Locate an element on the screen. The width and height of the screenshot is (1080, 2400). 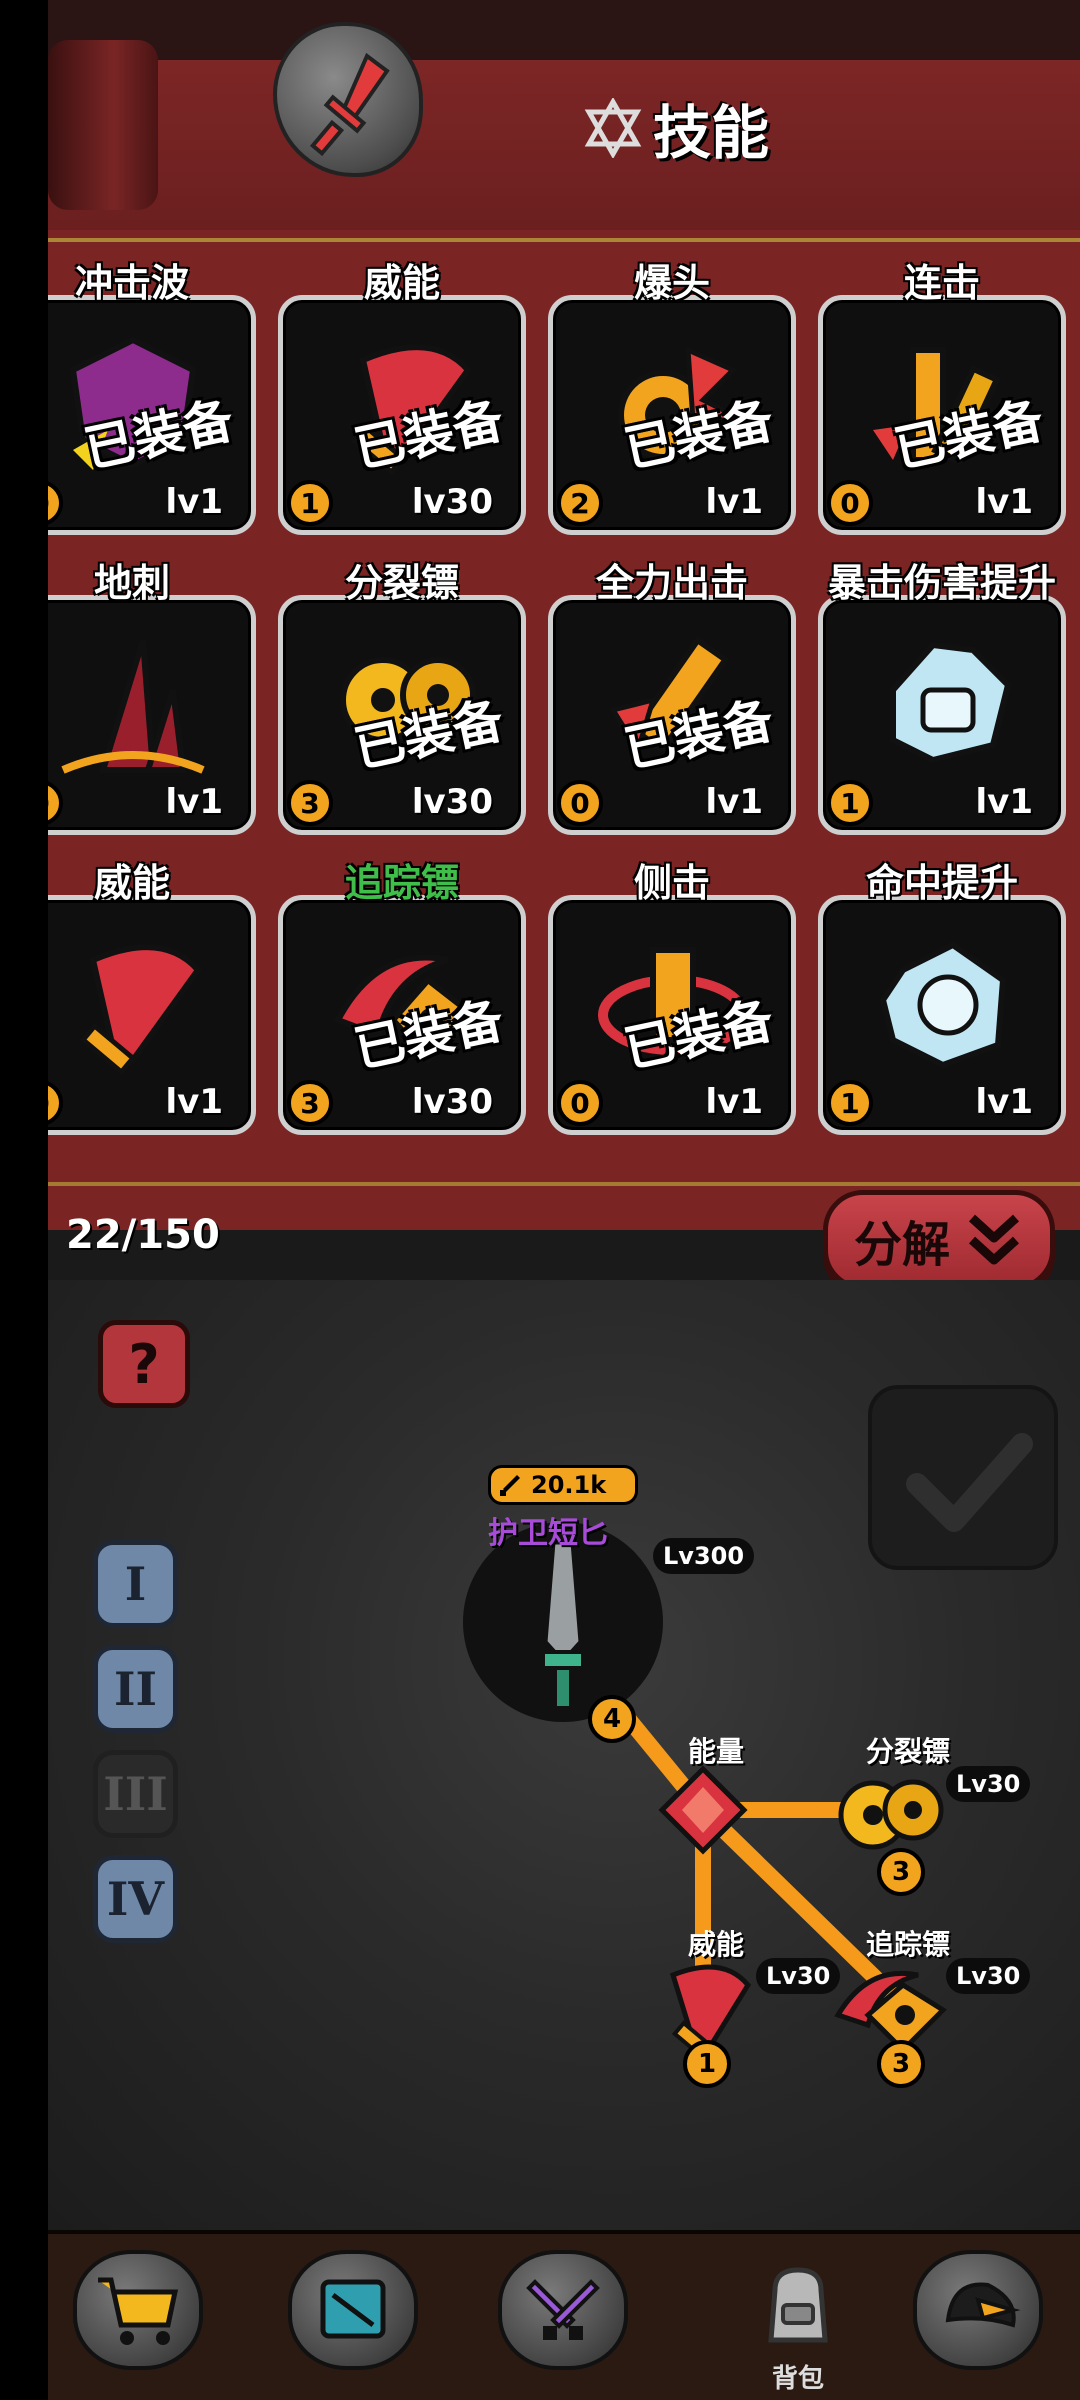
power-badge: 20.1k is located at coordinates (563, 1485).